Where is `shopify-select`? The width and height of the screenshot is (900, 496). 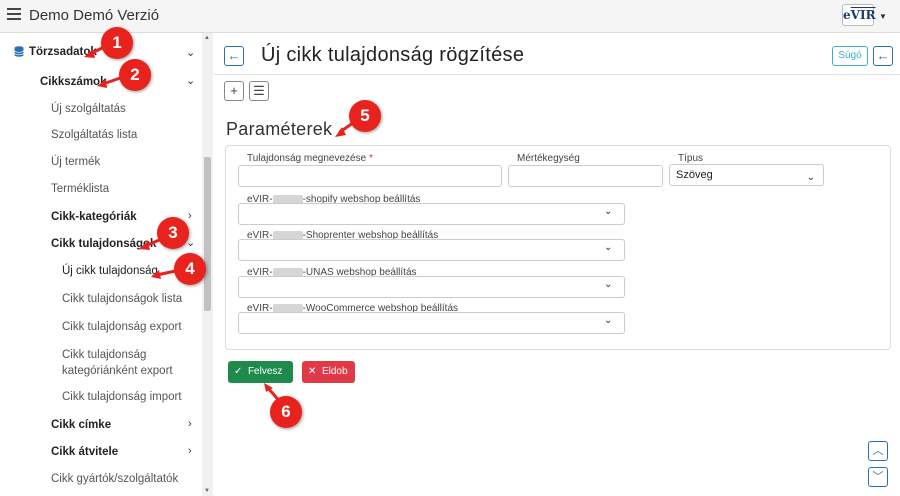 shopify-select is located at coordinates (431, 214).